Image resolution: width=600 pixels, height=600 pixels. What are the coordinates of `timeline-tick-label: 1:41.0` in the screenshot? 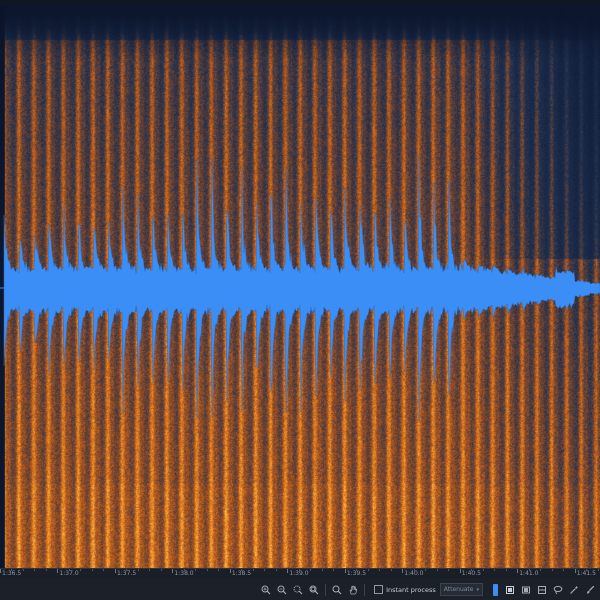 It's located at (529, 573).